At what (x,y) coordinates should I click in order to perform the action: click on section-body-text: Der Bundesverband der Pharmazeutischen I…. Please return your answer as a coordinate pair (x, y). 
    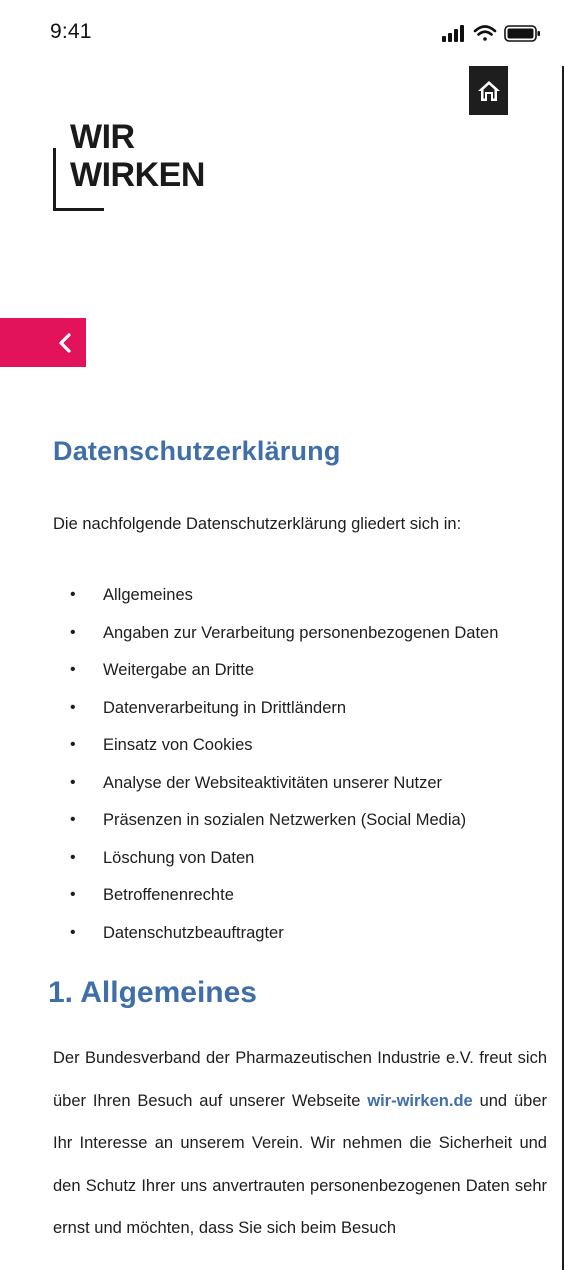
    Looking at the image, I should click on (300, 1143).